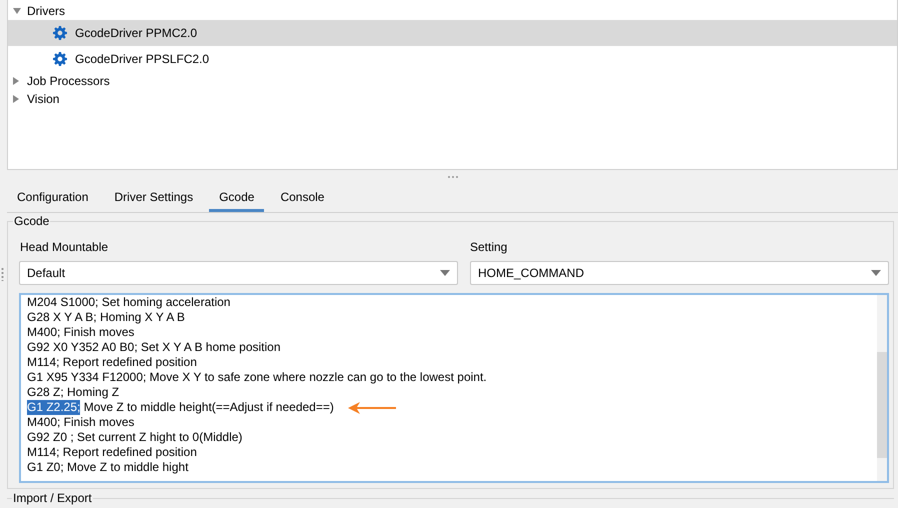  I want to click on code-line: M204 S1000; Set homing acceleration, so click(128, 302).